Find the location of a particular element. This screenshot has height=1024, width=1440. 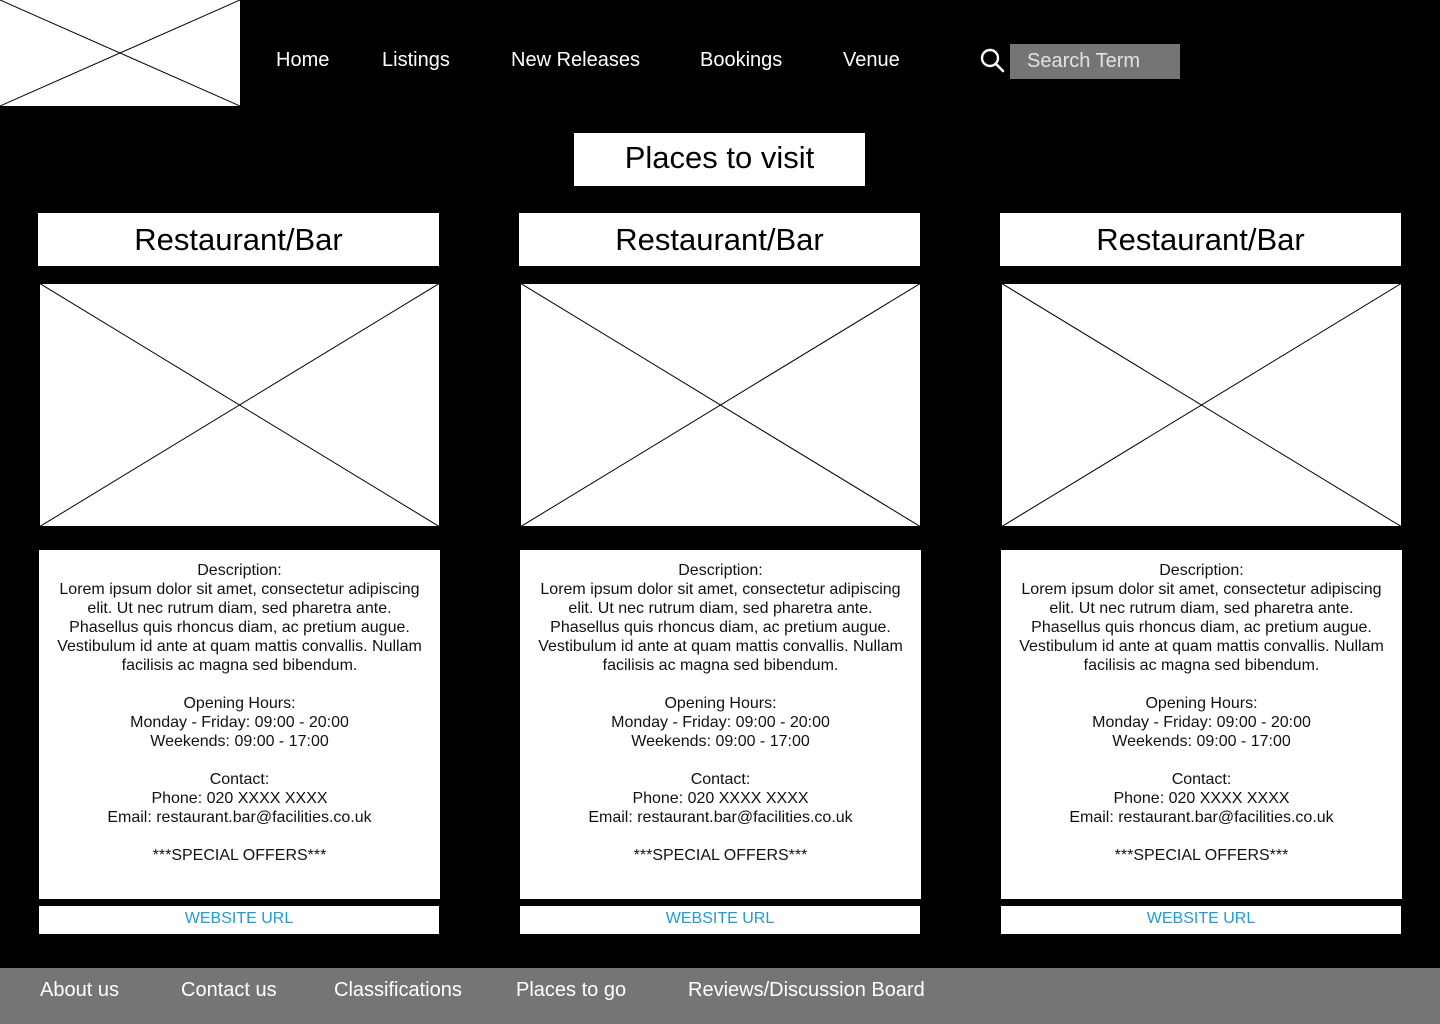

footer-contact-us: Contact us is located at coordinates (229, 990).